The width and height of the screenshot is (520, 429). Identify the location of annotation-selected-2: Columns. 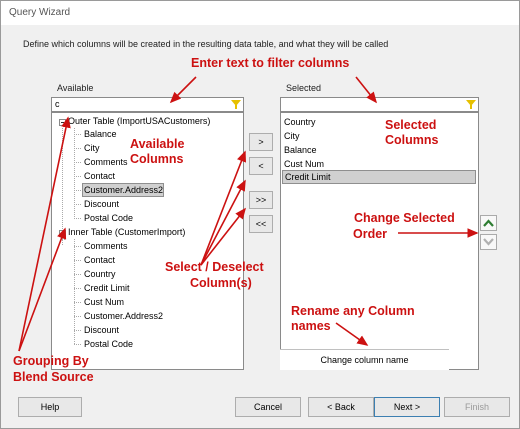
(412, 140).